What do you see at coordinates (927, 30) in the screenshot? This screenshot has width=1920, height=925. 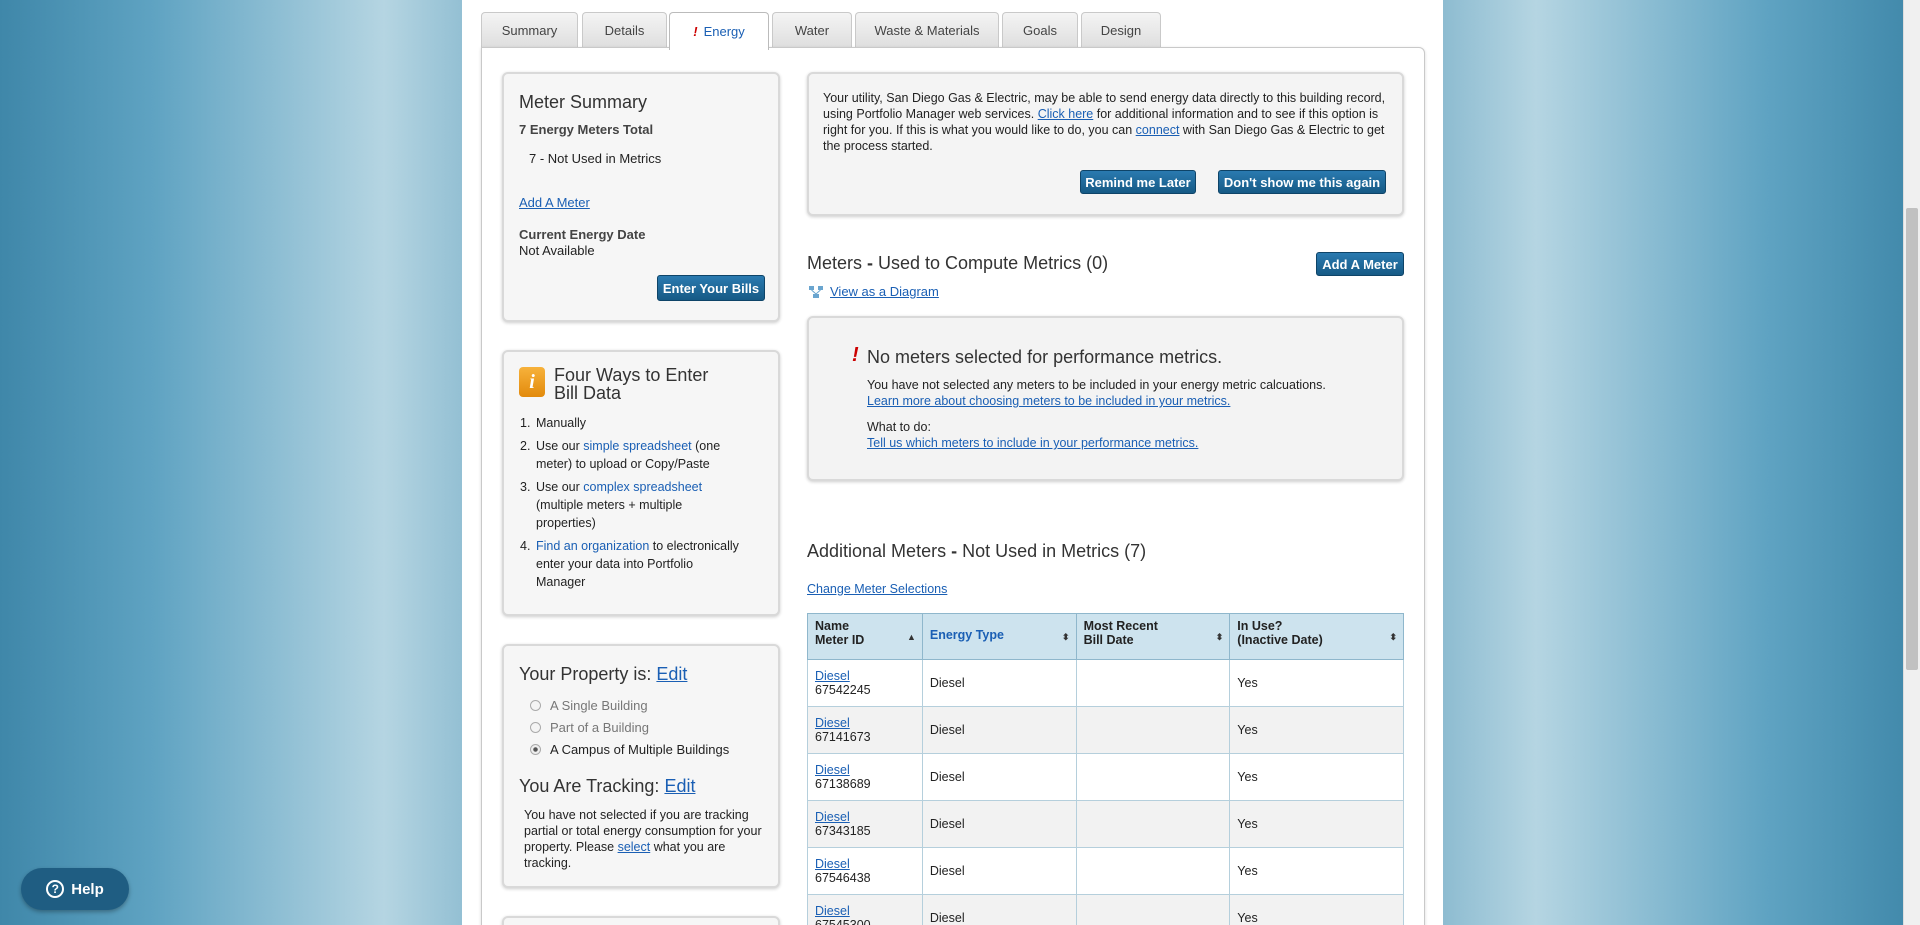 I see `tab-waste-materials: Waste & Materials` at bounding box center [927, 30].